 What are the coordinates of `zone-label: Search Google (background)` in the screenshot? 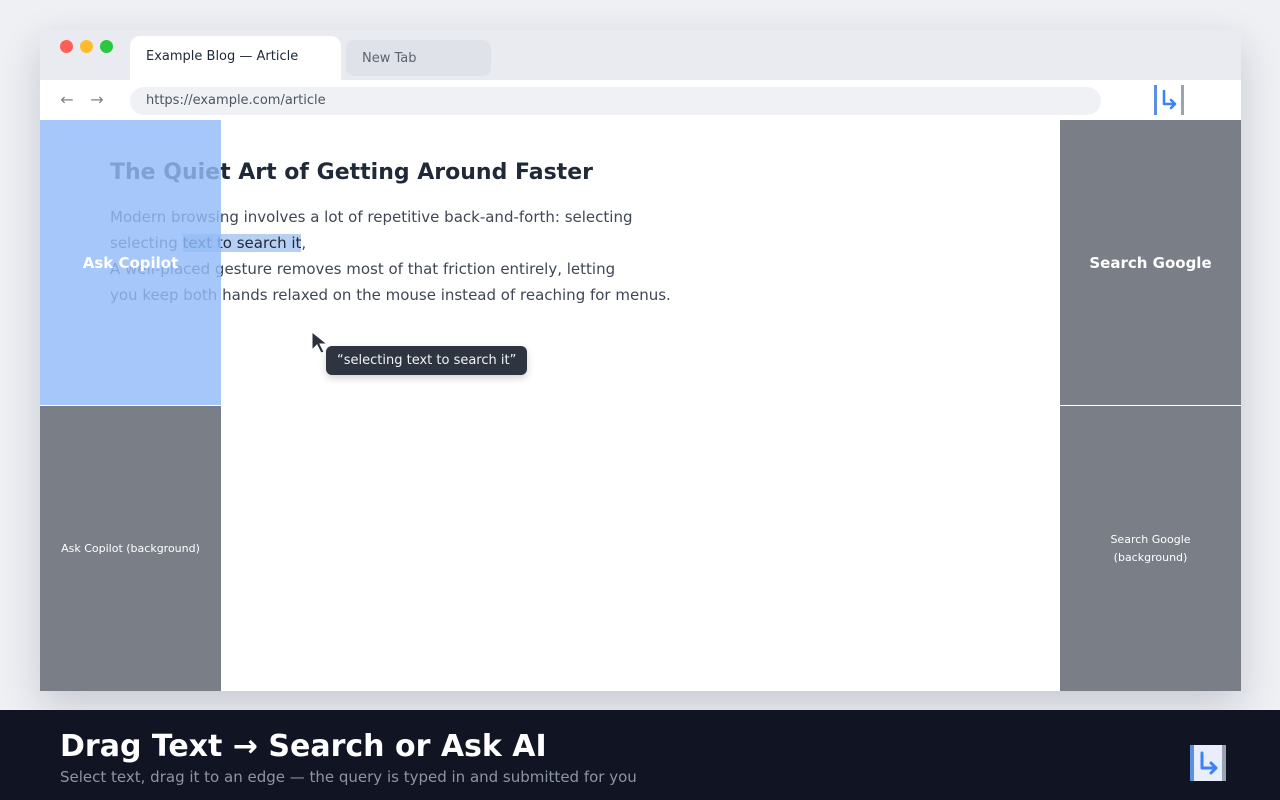 It's located at (1150, 548).